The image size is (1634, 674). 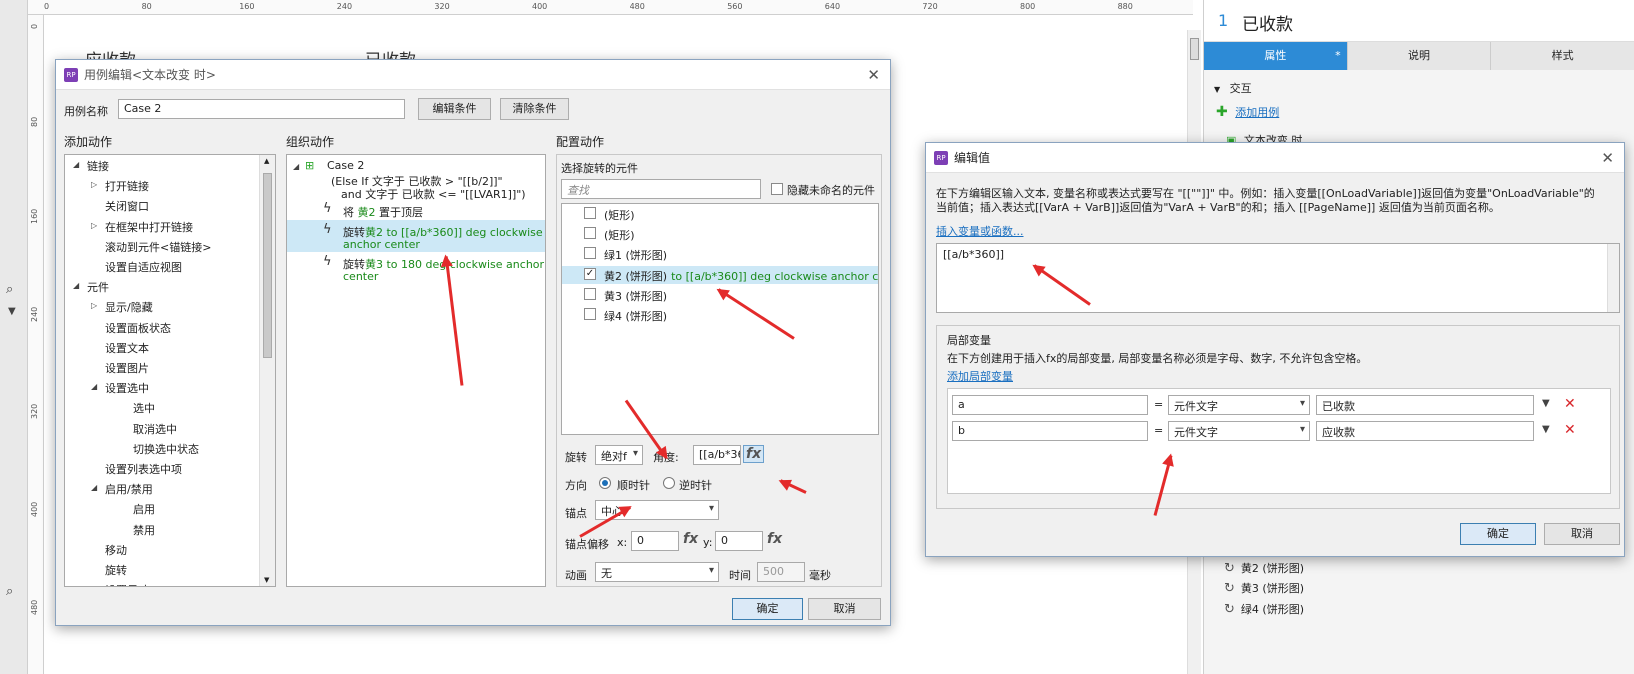 I want to click on action-tree-item: 打开链接, so click(x=127, y=186).